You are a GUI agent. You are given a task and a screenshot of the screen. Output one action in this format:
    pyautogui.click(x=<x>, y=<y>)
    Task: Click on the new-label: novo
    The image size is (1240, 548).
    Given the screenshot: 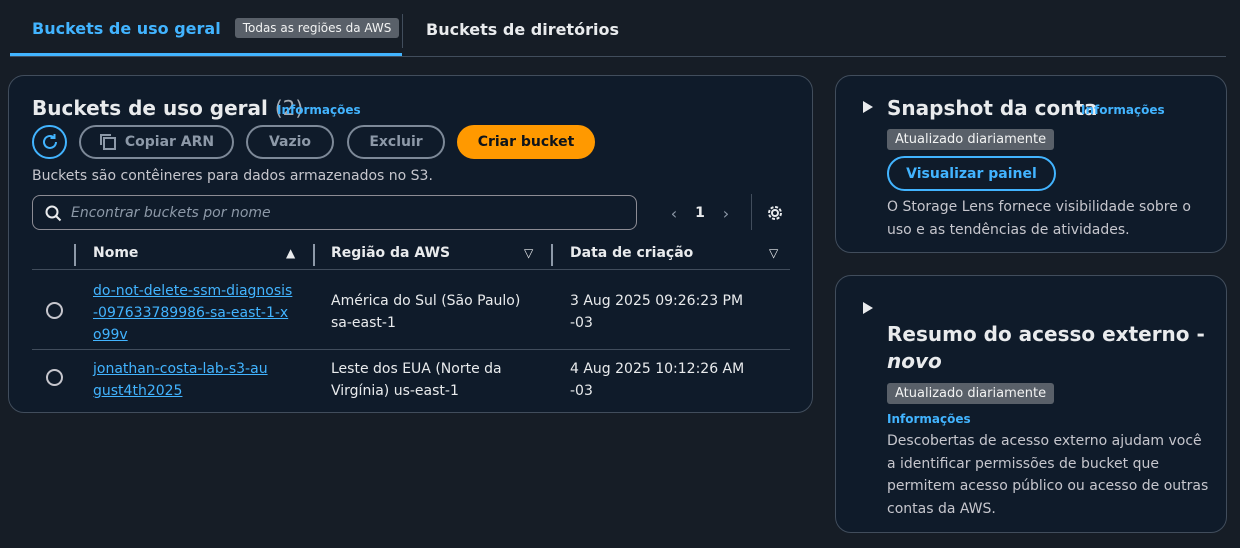 What is the action you would take?
    pyautogui.click(x=914, y=361)
    